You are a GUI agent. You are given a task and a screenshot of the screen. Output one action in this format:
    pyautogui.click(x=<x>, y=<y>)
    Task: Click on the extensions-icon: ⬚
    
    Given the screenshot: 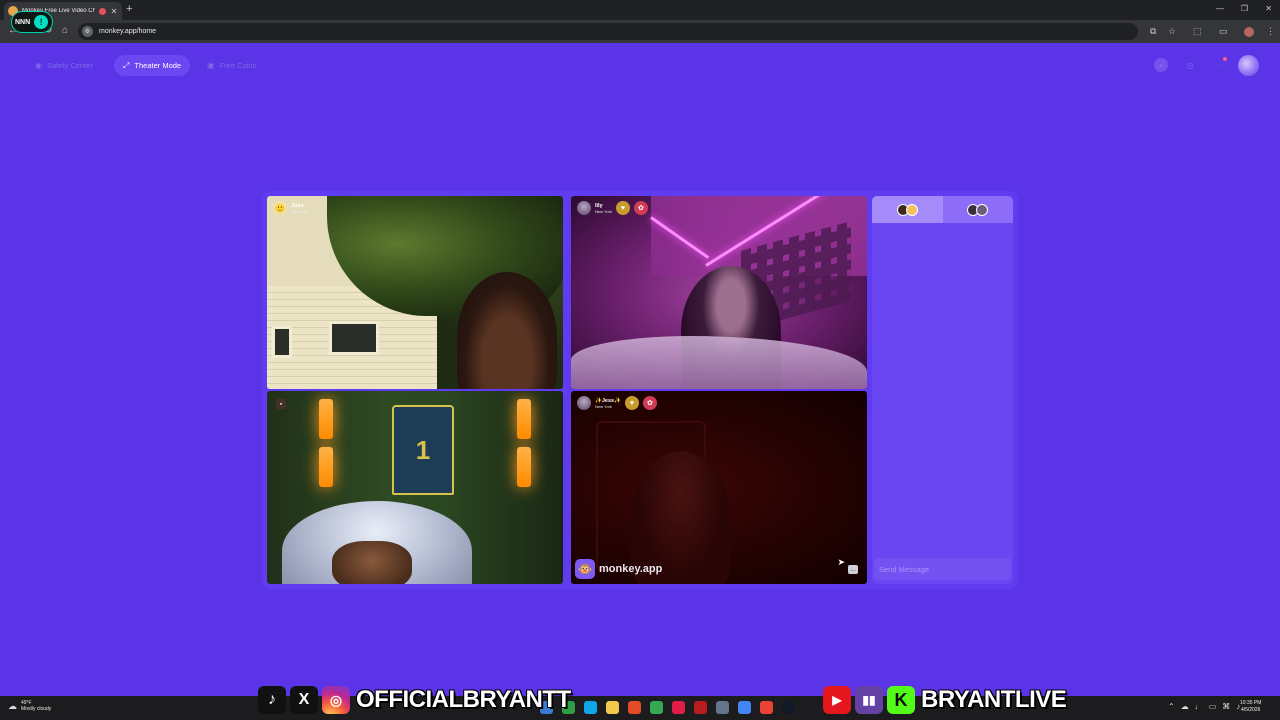 What is the action you would take?
    pyautogui.click(x=1197, y=31)
    